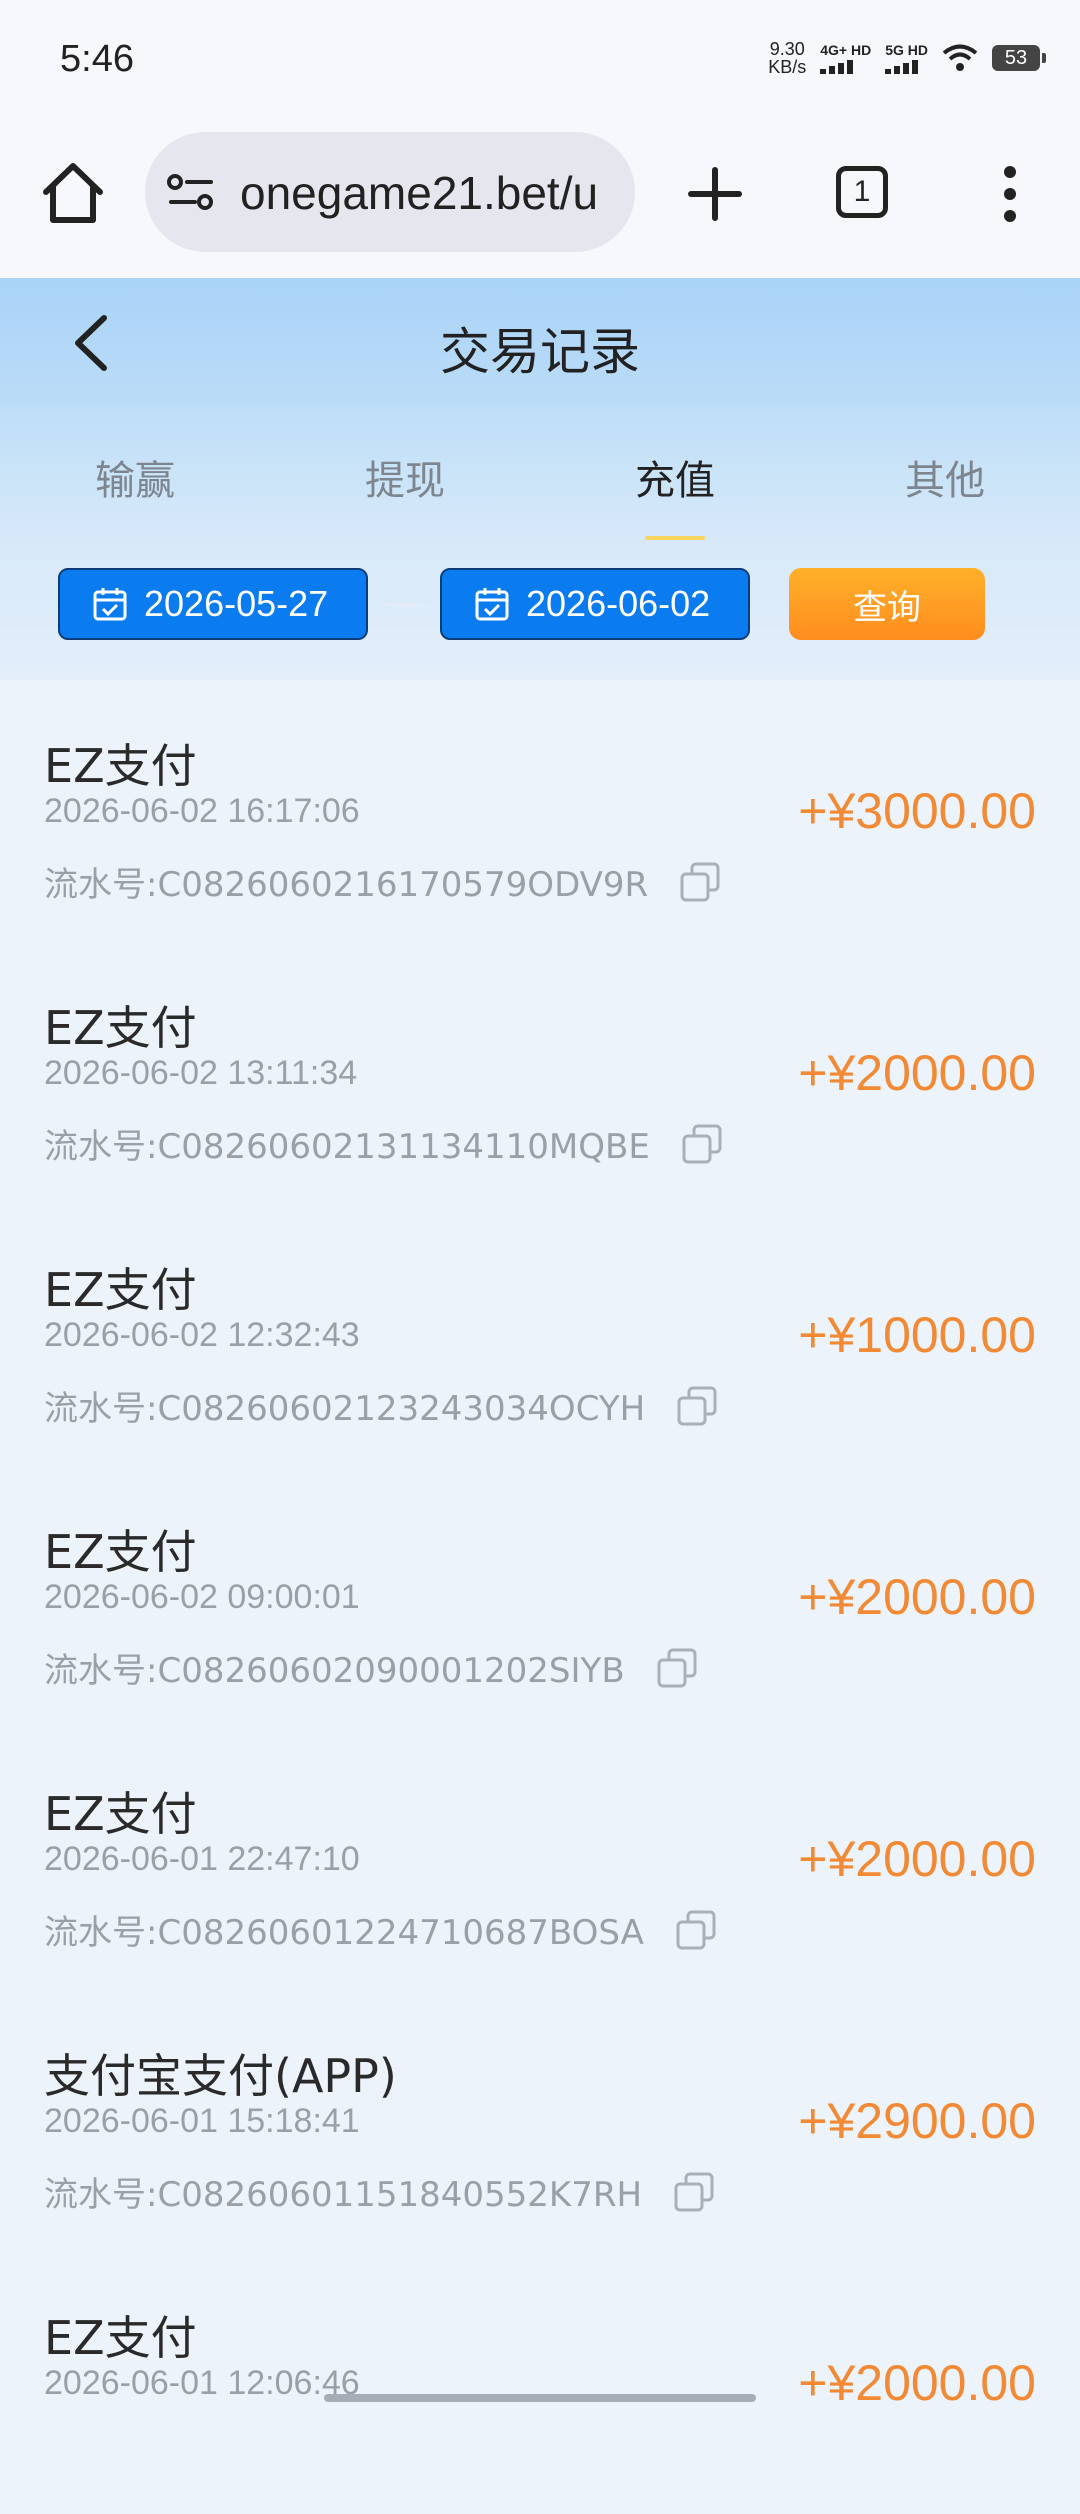 Image resolution: width=1080 pixels, height=2514 pixels. I want to click on battery-icon: 53, so click(1019, 58).